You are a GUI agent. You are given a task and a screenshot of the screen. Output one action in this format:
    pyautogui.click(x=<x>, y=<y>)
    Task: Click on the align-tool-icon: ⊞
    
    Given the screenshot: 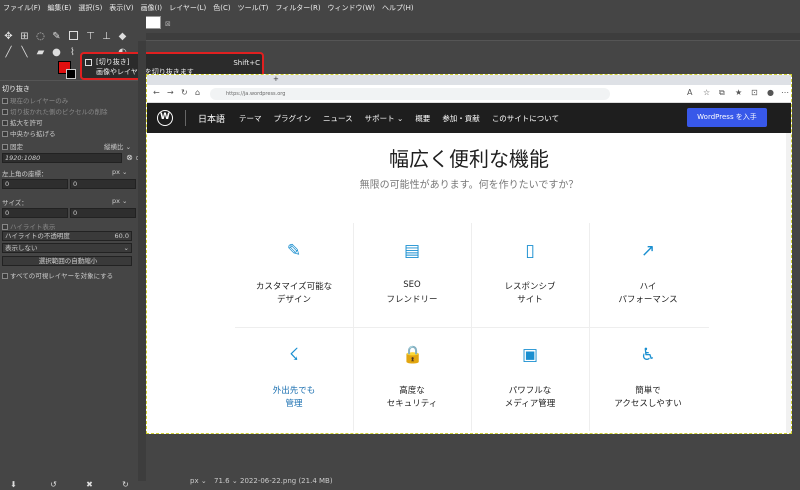 What is the action you would take?
    pyautogui.click(x=24, y=36)
    